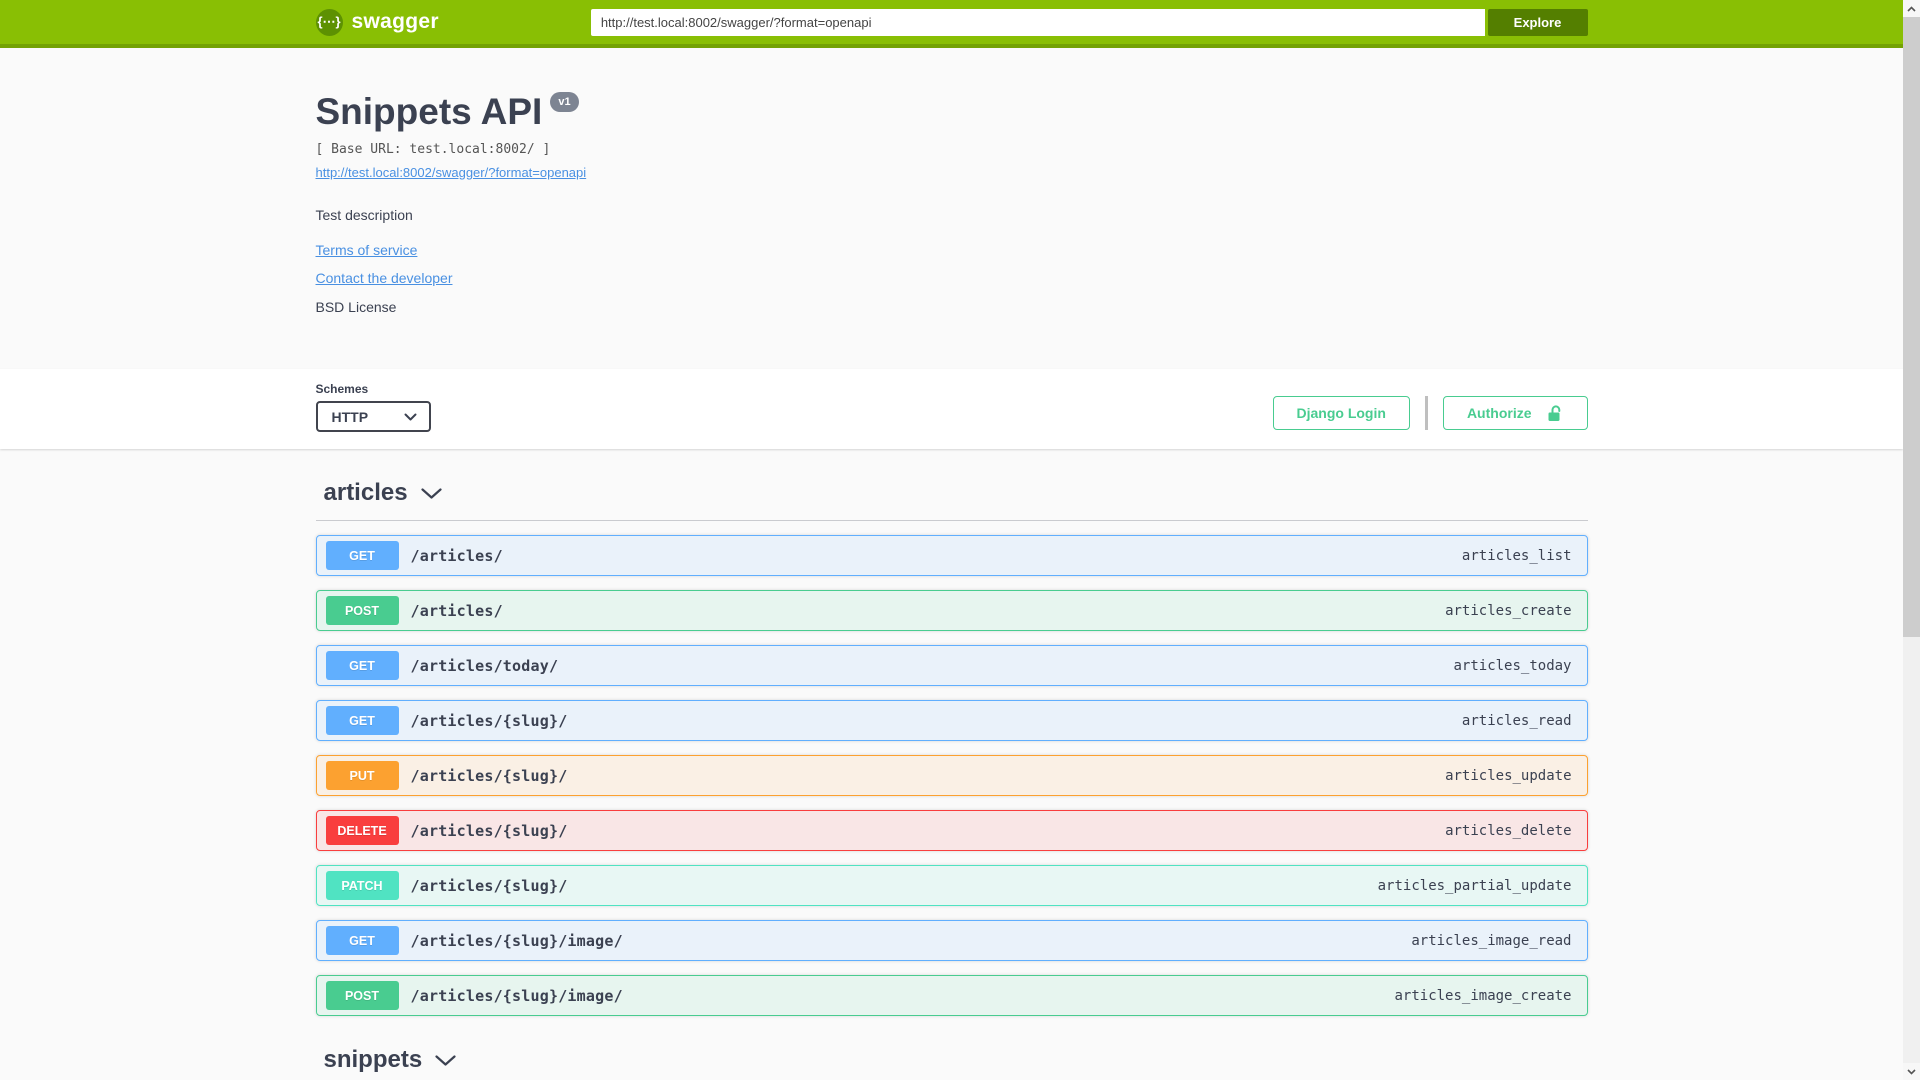  What do you see at coordinates (429, 111) in the screenshot?
I see `api-title: Snippets API` at bounding box center [429, 111].